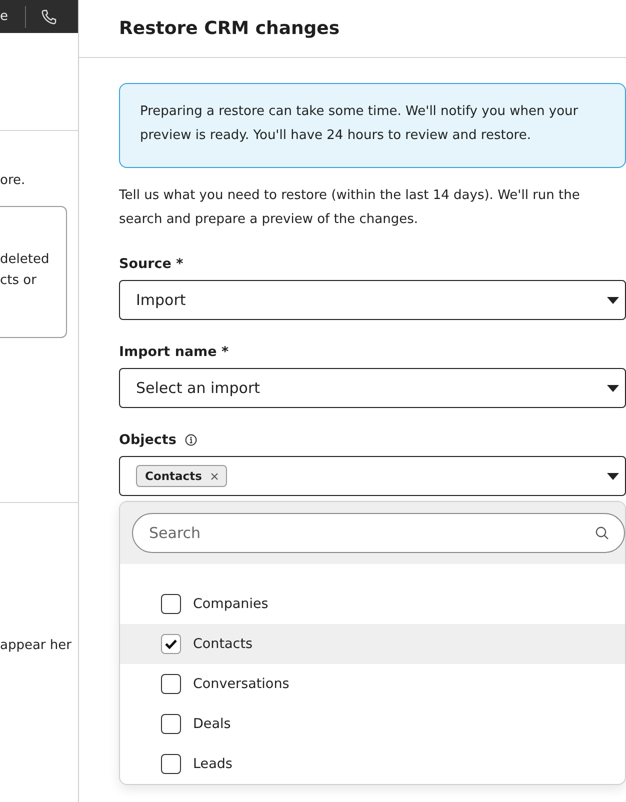  I want to click on select-field: Import, so click(372, 300).